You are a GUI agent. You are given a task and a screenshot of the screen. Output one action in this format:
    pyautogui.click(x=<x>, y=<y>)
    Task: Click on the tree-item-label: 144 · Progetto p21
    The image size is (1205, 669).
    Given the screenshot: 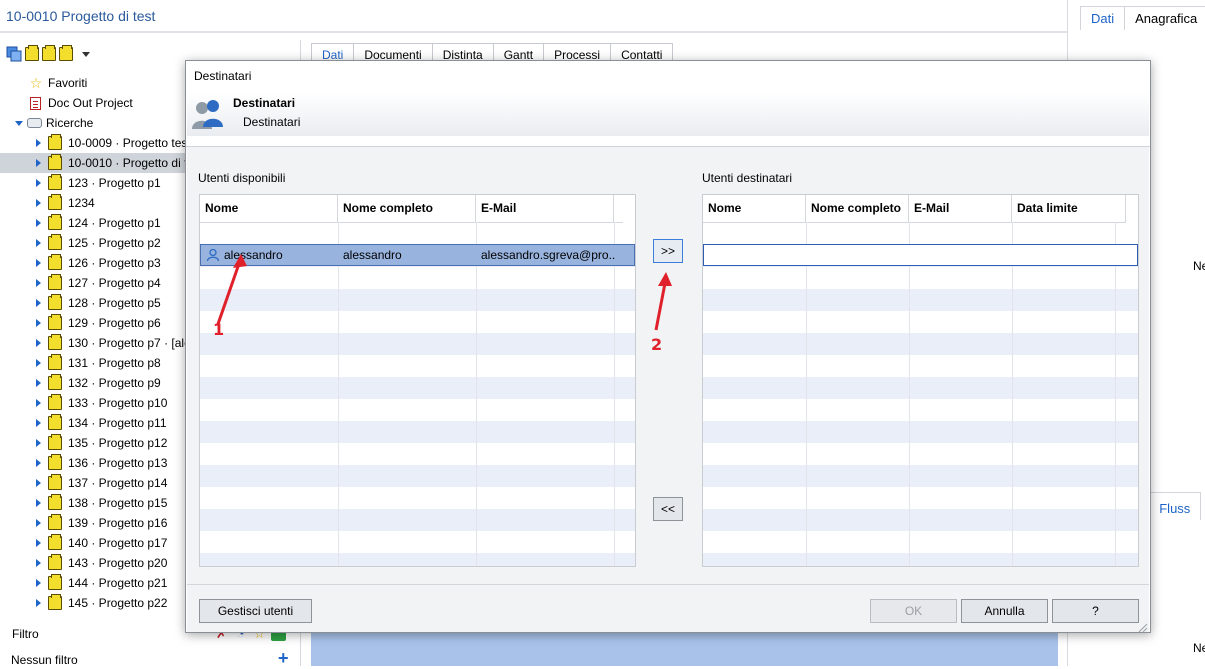 What is the action you would take?
    pyautogui.click(x=118, y=583)
    